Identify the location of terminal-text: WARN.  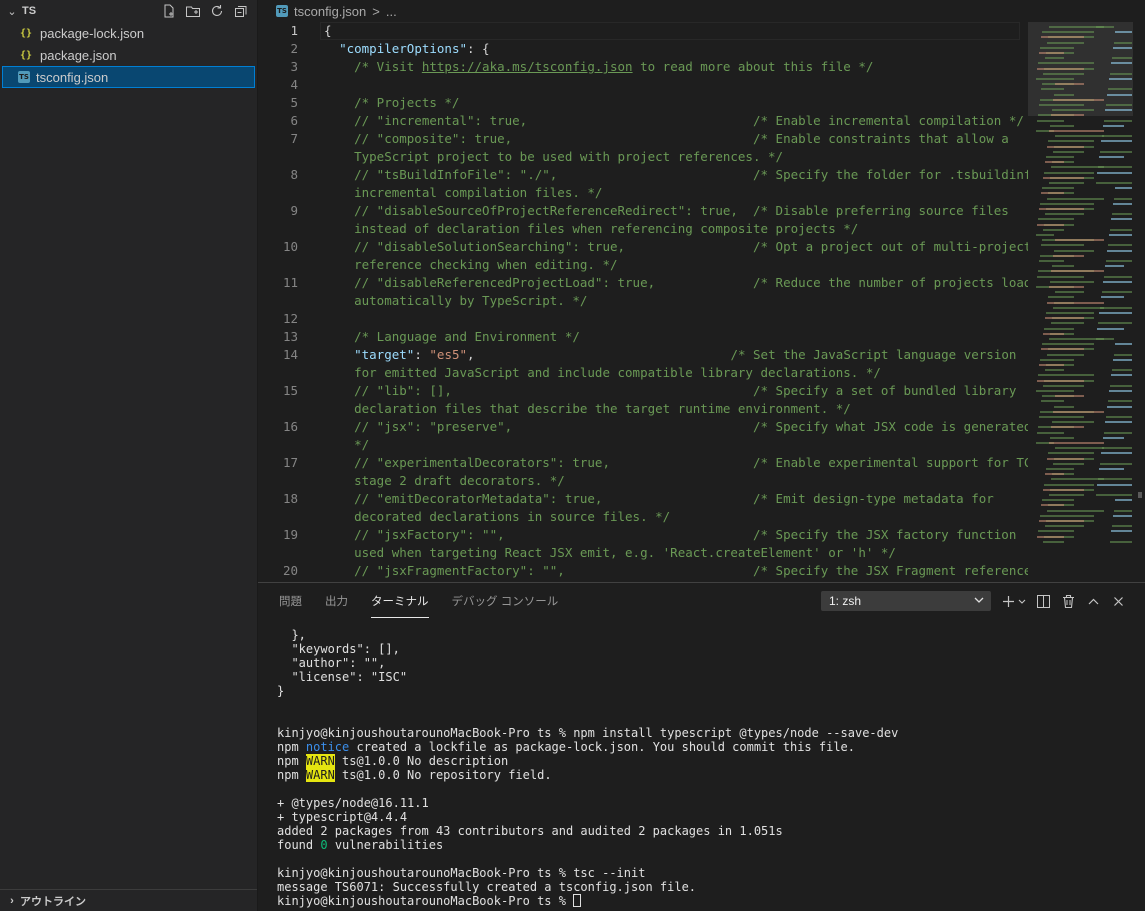
(320, 761).